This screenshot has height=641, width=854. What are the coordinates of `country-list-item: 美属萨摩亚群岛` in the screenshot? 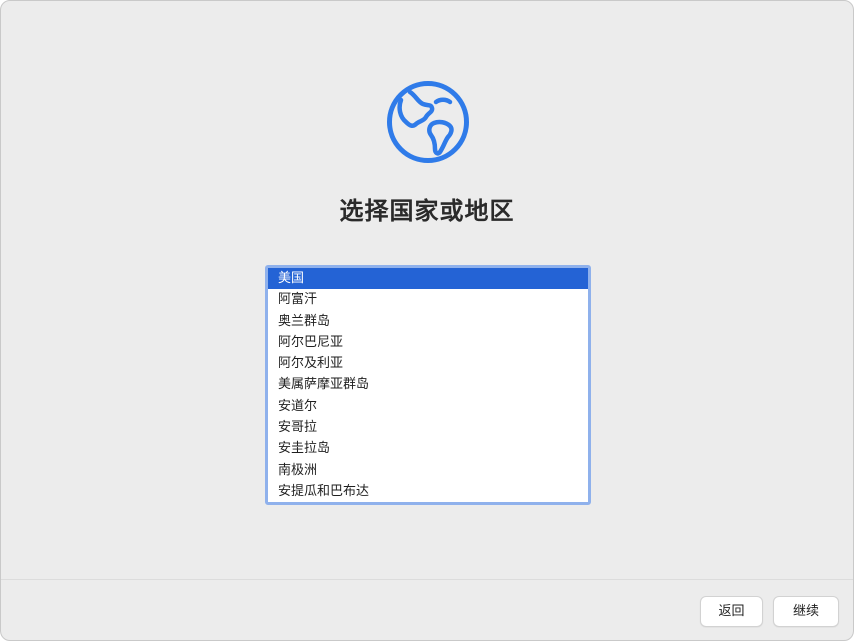 It's located at (428, 384).